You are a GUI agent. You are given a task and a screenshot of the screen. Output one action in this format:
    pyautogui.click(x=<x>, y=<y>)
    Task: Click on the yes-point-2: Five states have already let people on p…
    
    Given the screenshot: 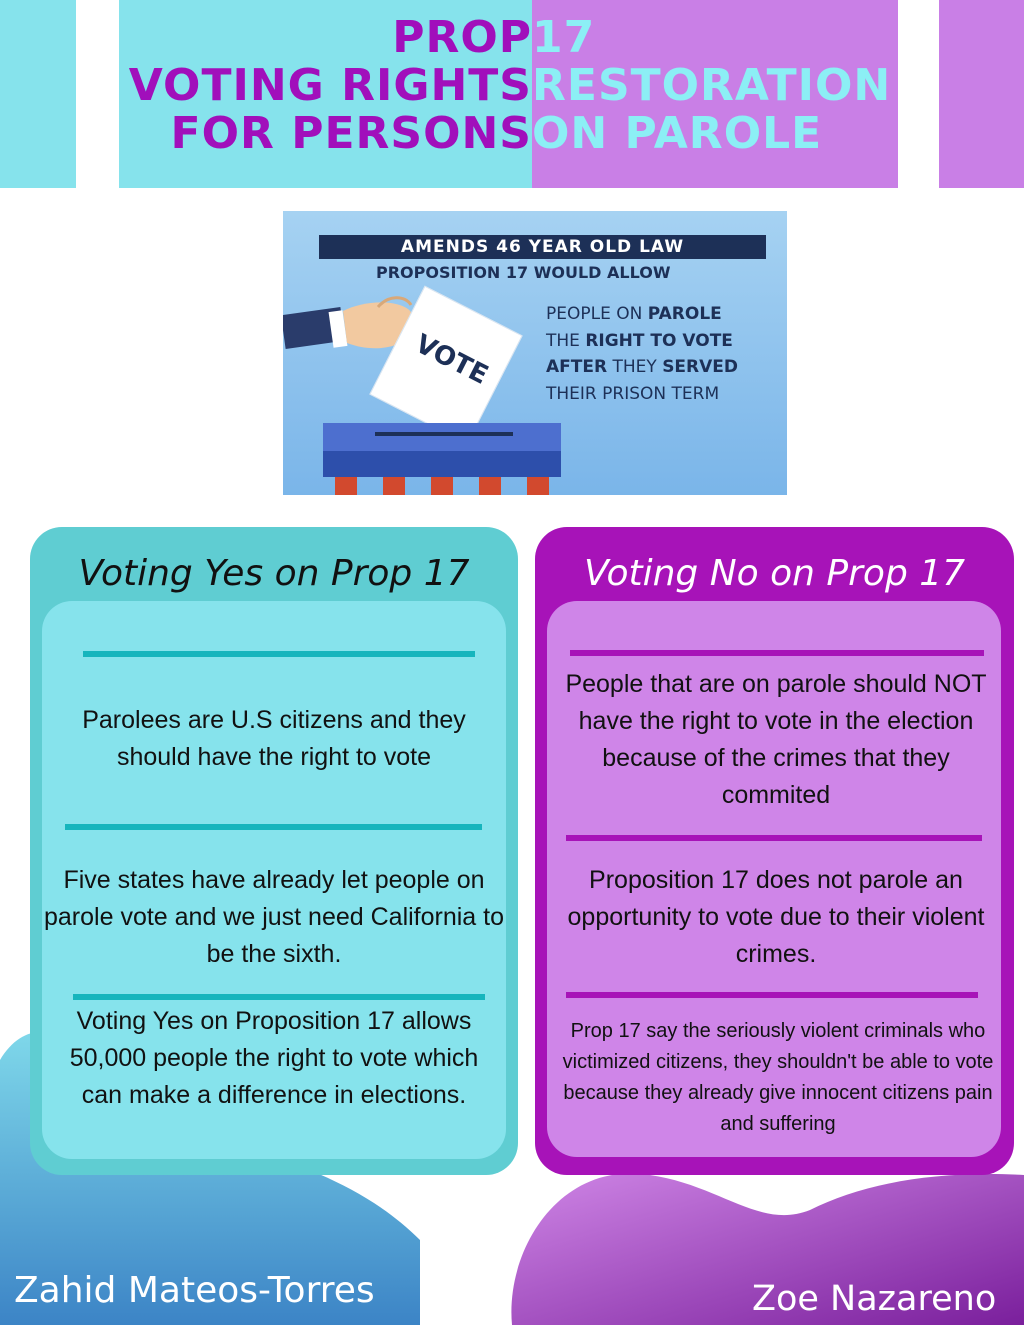 What is the action you would take?
    pyautogui.click(x=274, y=917)
    